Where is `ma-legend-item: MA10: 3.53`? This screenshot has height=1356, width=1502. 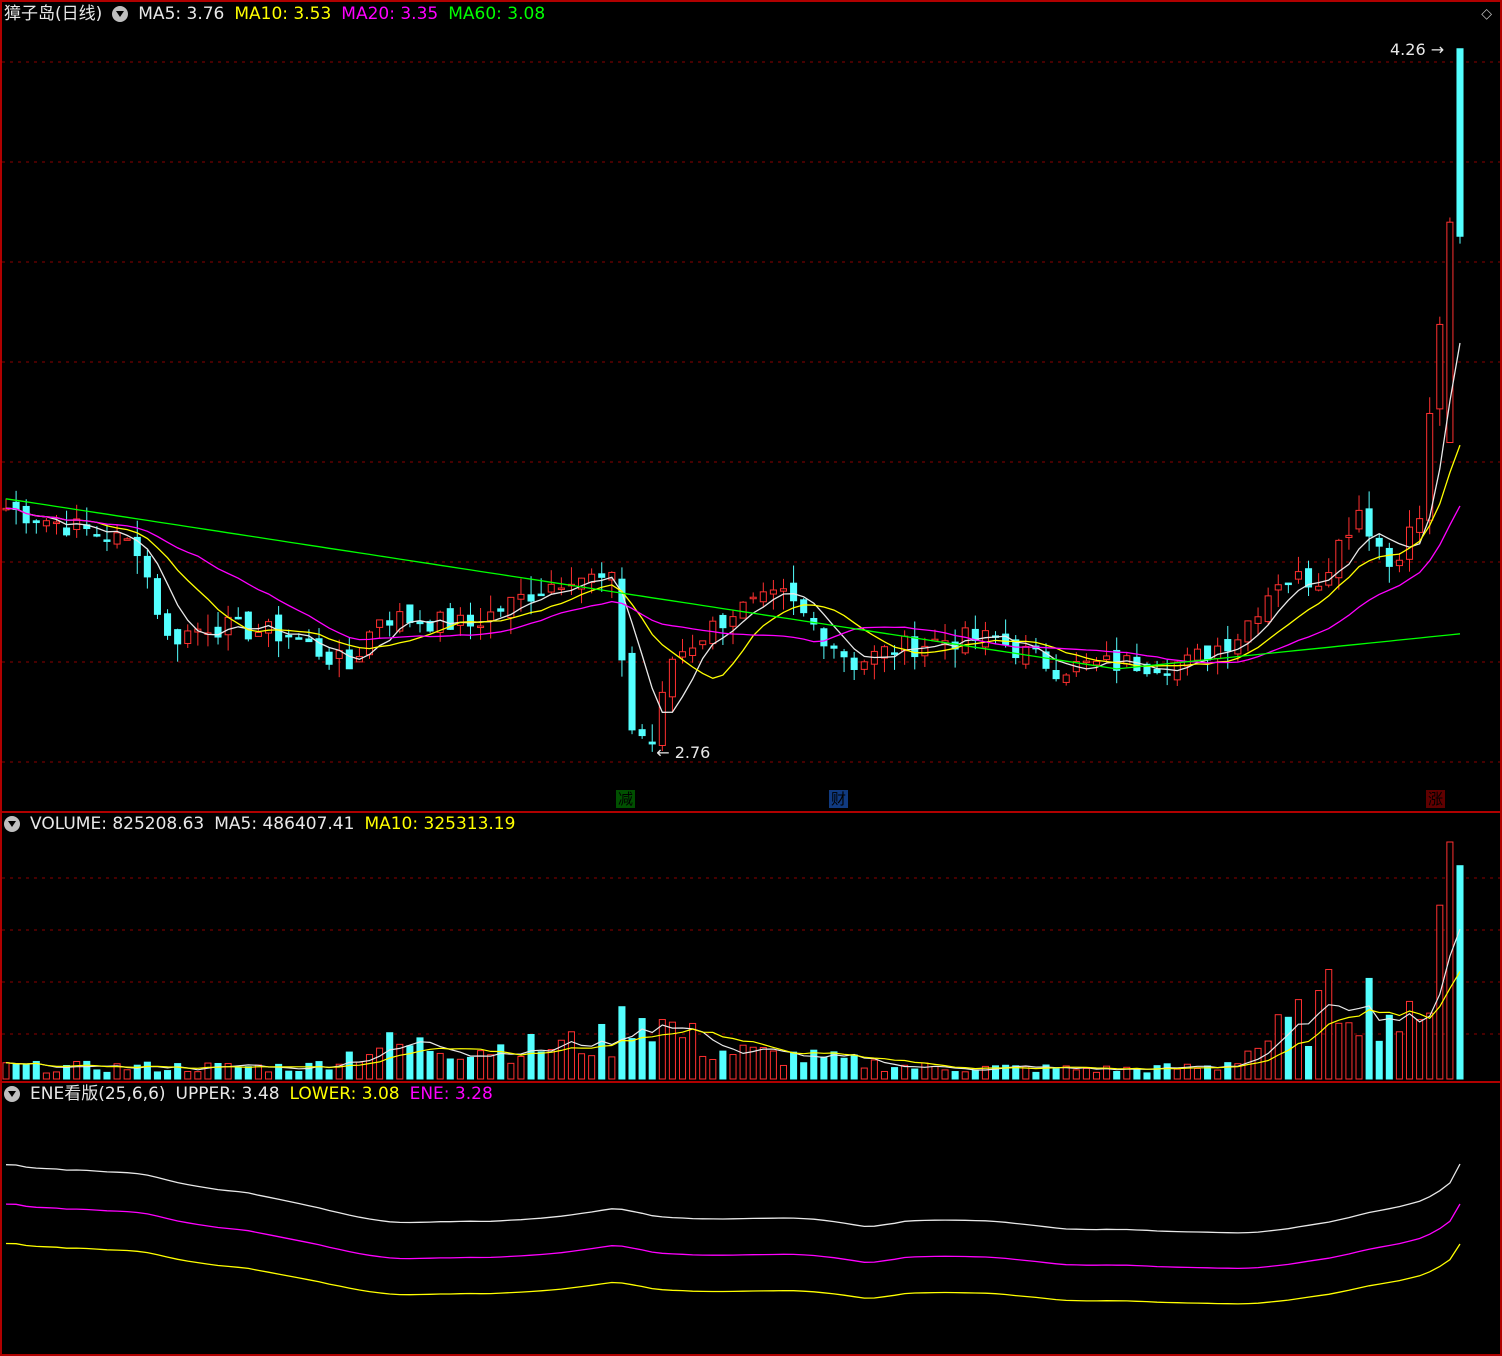 ma-legend-item: MA10: 3.53 is located at coordinates (283, 14).